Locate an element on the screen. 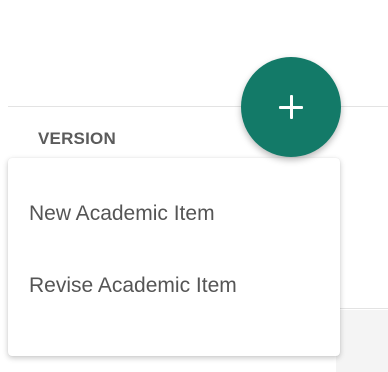 This screenshot has width=388, height=372. add-button is located at coordinates (291, 107).